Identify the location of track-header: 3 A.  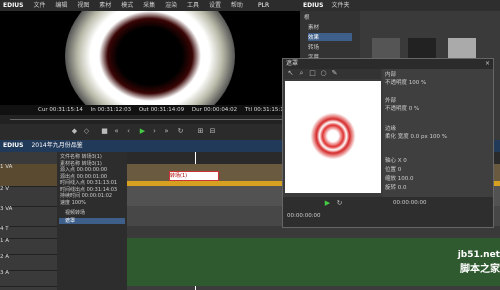
(28, 278).